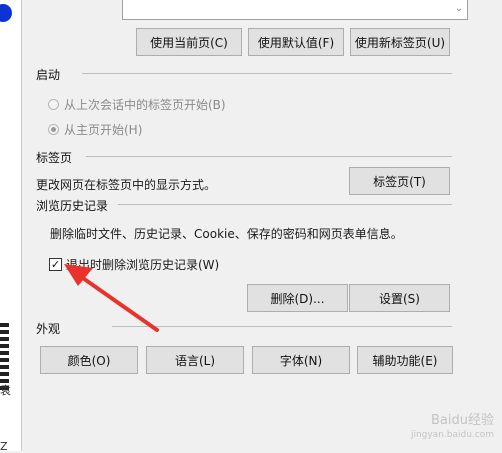 The height and width of the screenshot is (453, 502). I want to click on watermark-line-2: jingyan.baidu.com, so click(452, 435).